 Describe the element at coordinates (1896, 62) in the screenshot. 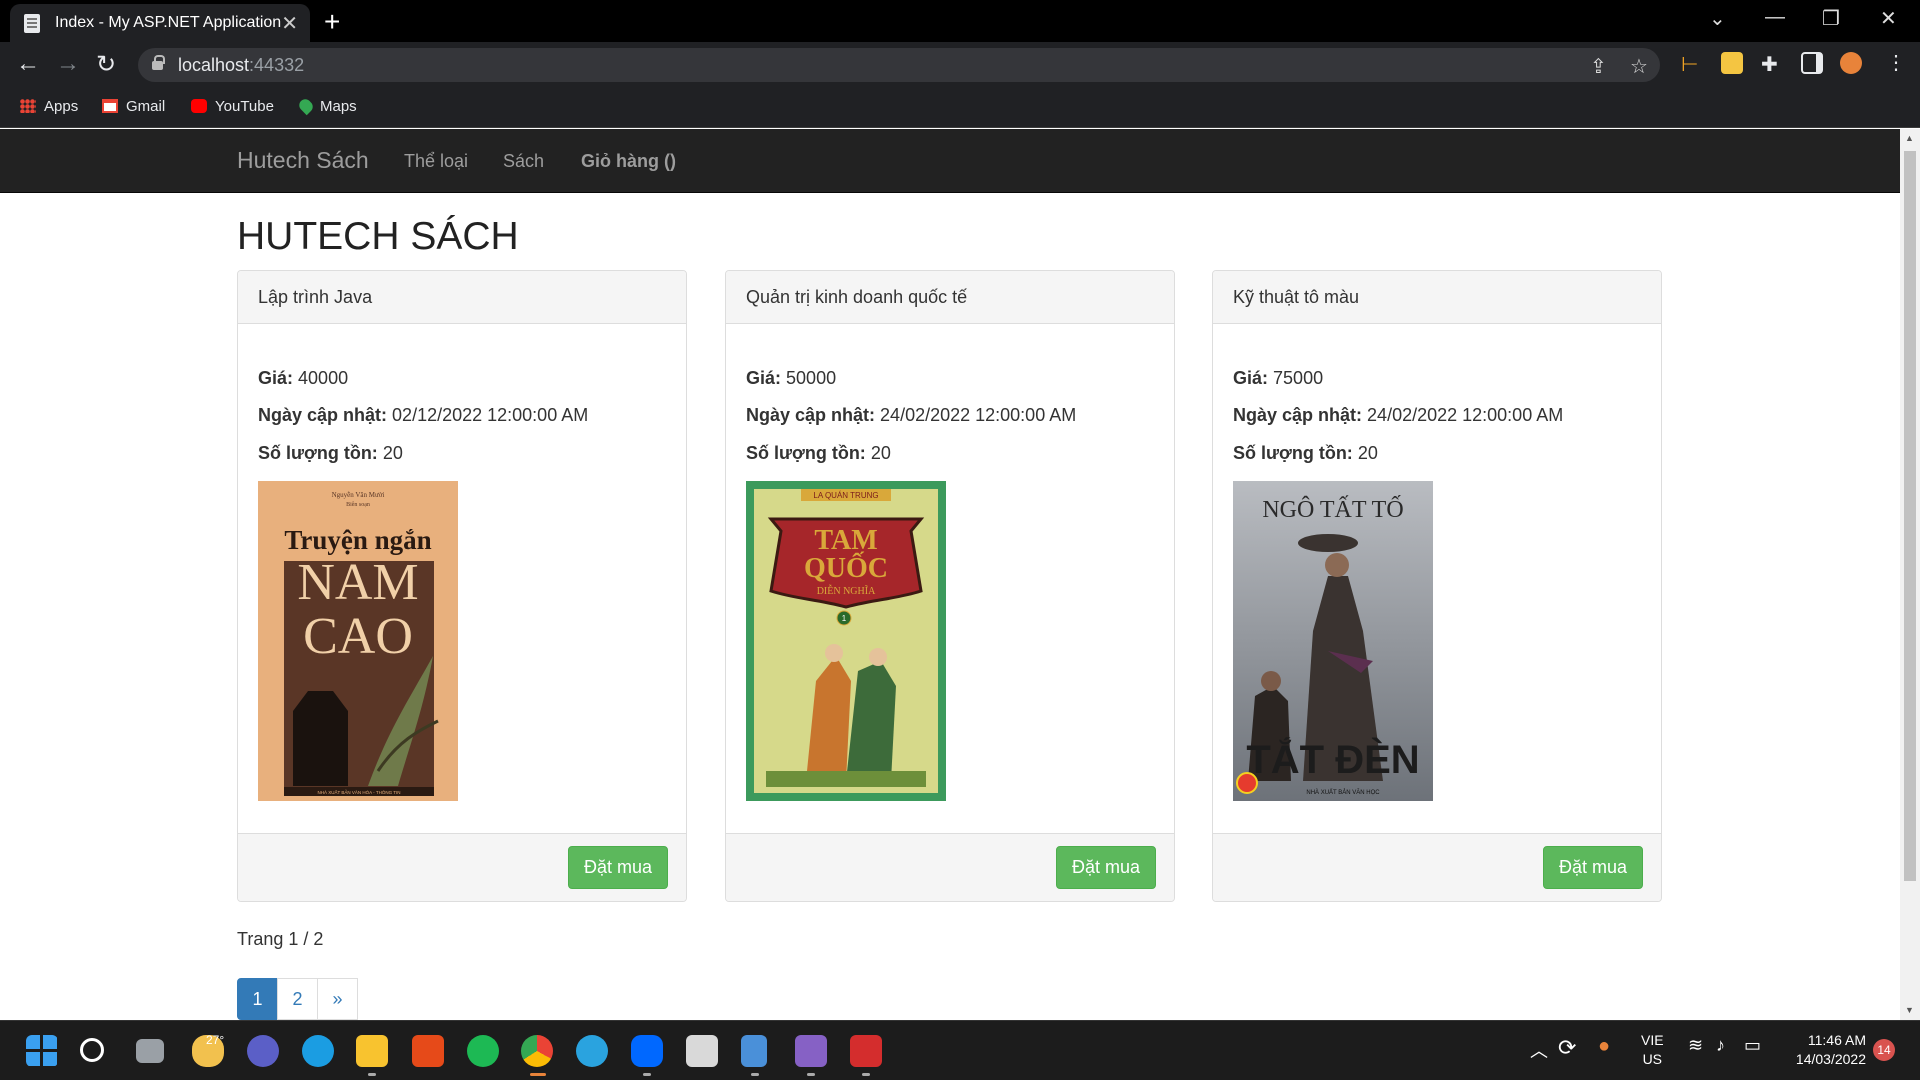

I see `menu-icon: ⋮` at that location.